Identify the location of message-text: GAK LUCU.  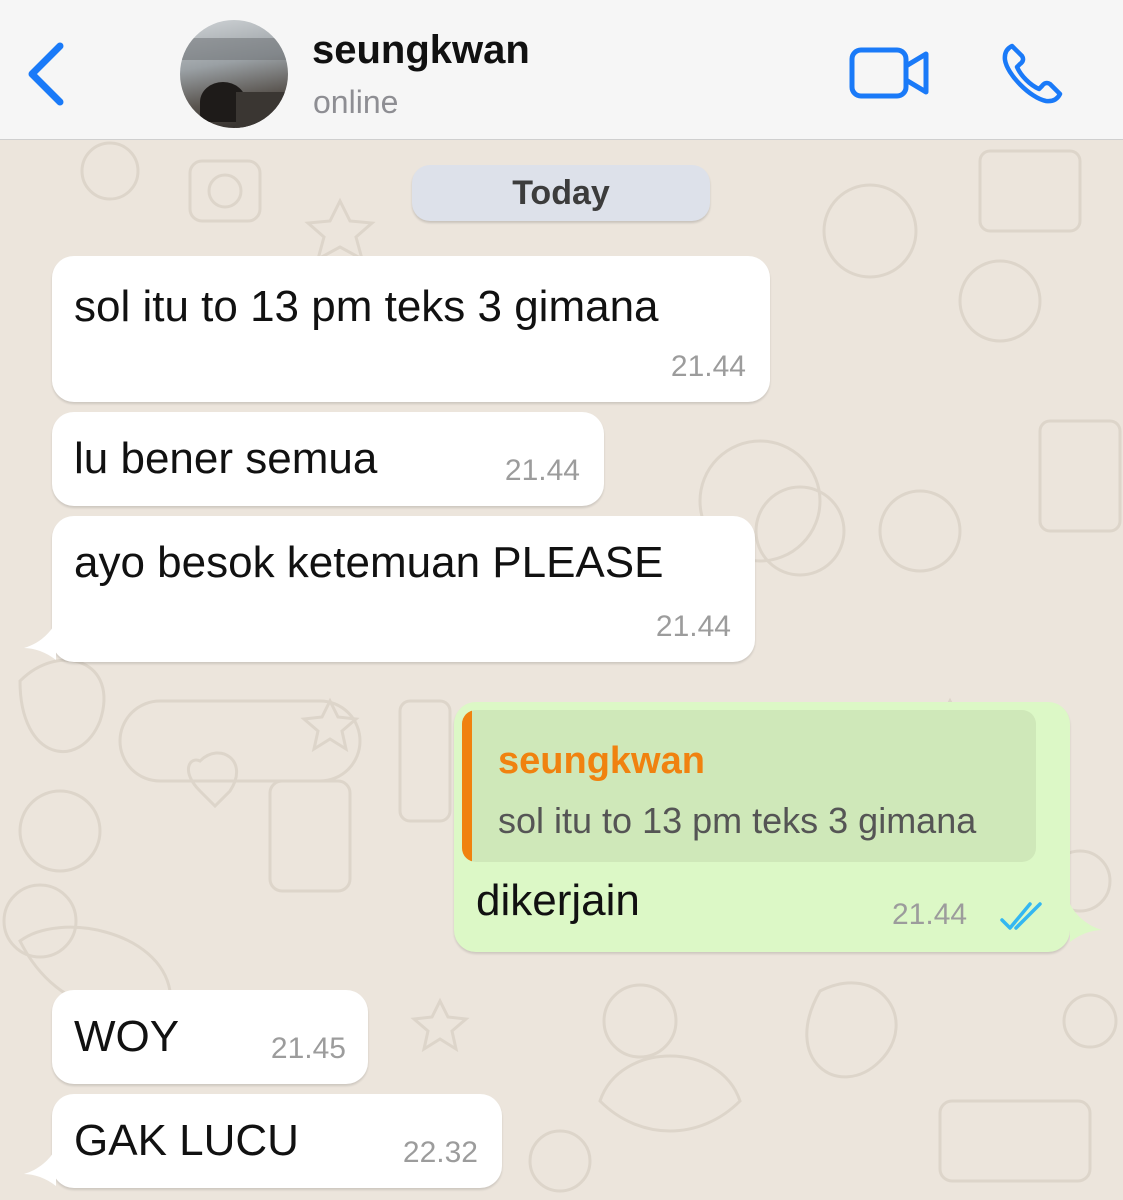
(186, 1140).